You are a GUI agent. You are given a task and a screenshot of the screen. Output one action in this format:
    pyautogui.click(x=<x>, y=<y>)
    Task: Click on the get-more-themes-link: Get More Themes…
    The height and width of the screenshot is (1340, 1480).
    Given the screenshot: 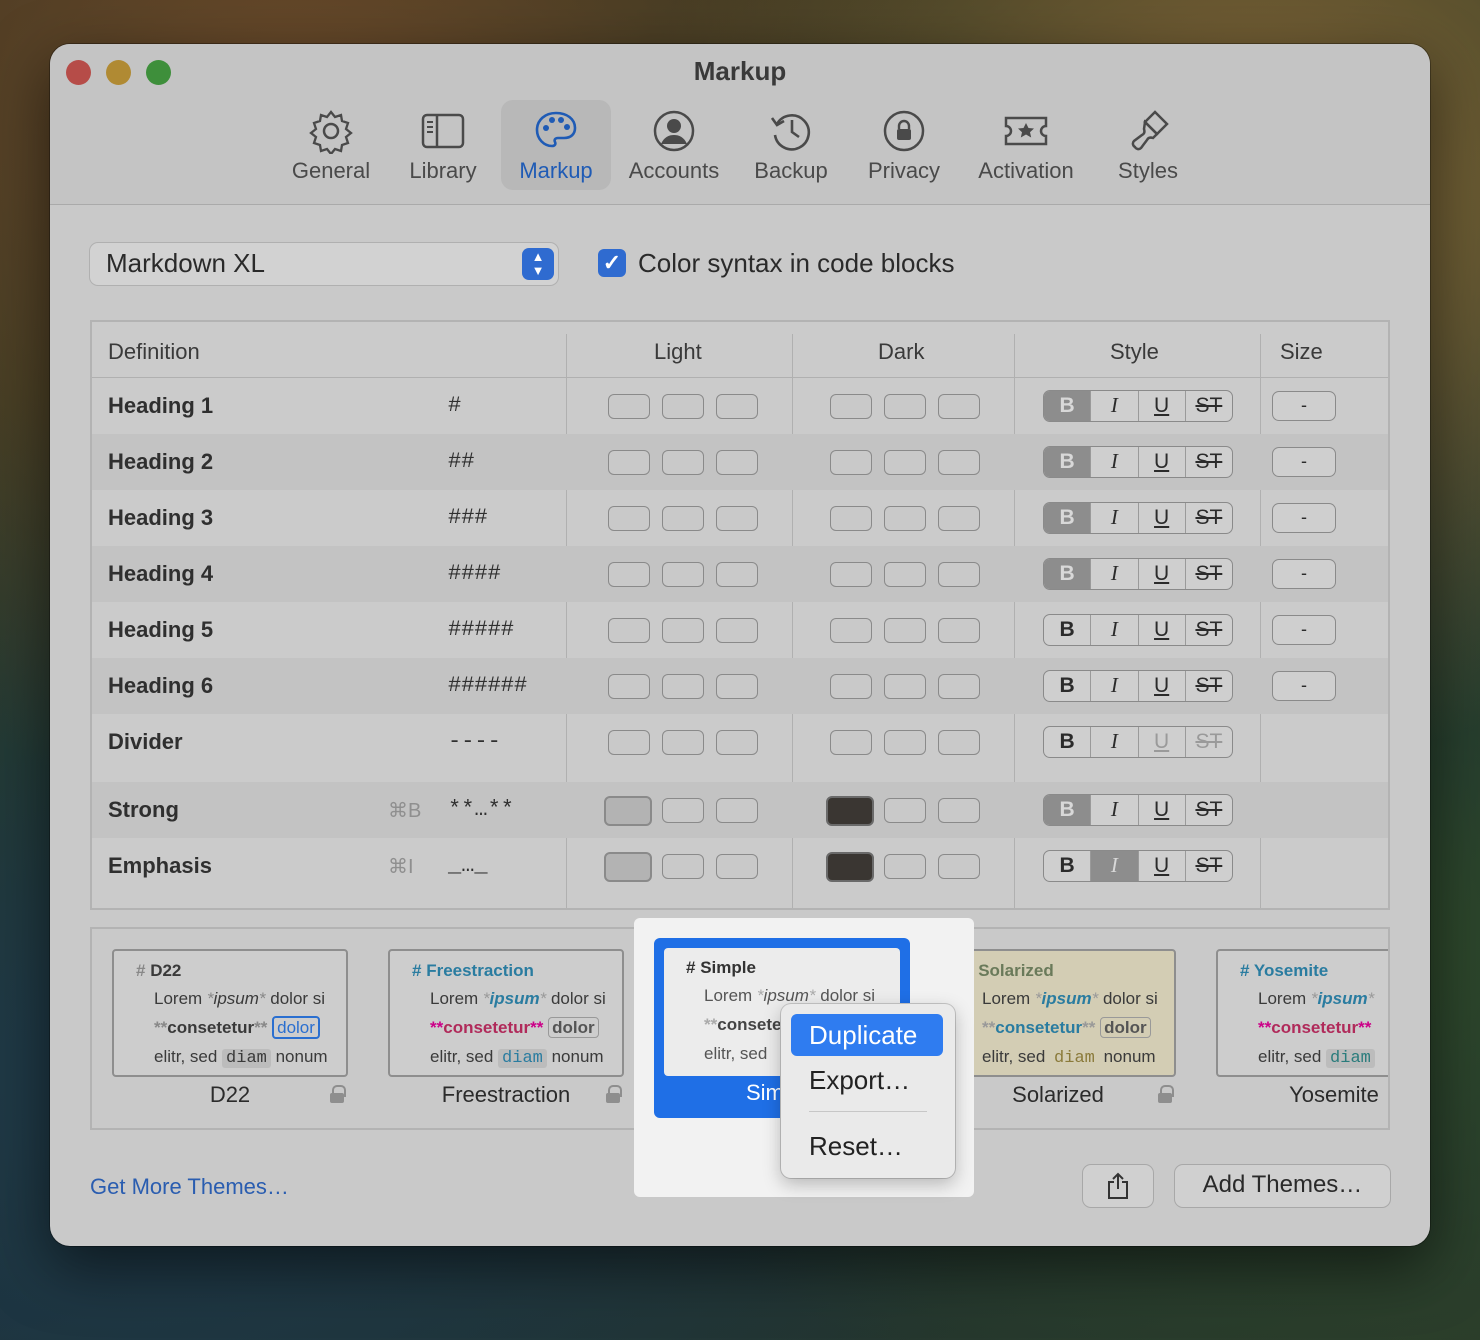 What is the action you would take?
    pyautogui.click(x=189, y=1187)
    